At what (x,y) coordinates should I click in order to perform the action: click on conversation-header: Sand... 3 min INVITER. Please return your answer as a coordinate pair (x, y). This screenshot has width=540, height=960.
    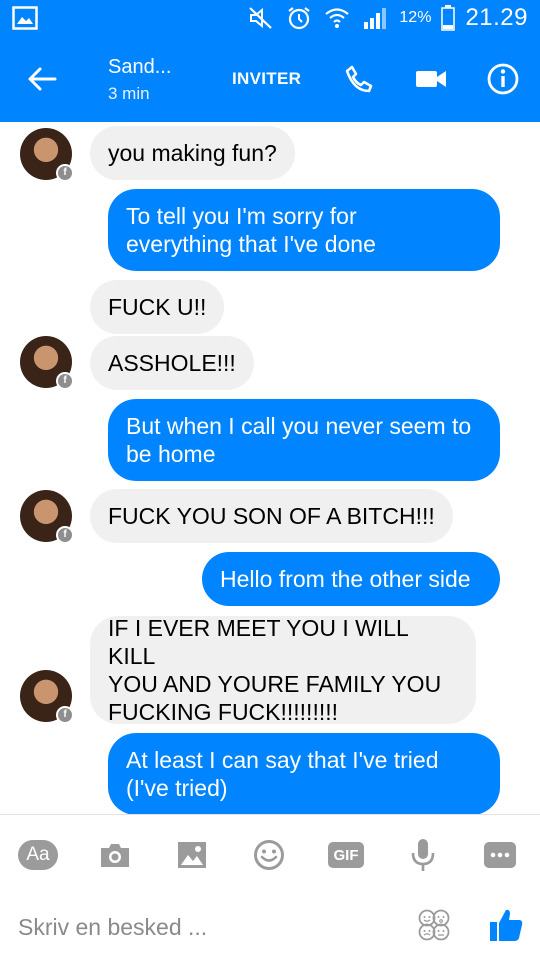
    Looking at the image, I should click on (270, 79).